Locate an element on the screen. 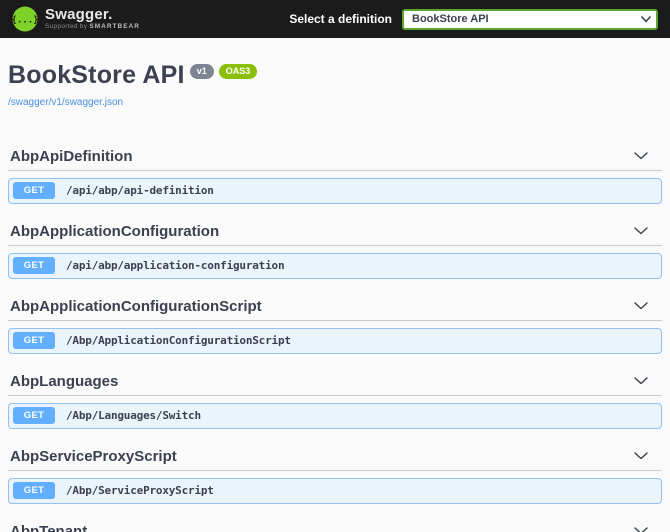  spec-link: /swagger/v1/swagger.json is located at coordinates (65, 102).